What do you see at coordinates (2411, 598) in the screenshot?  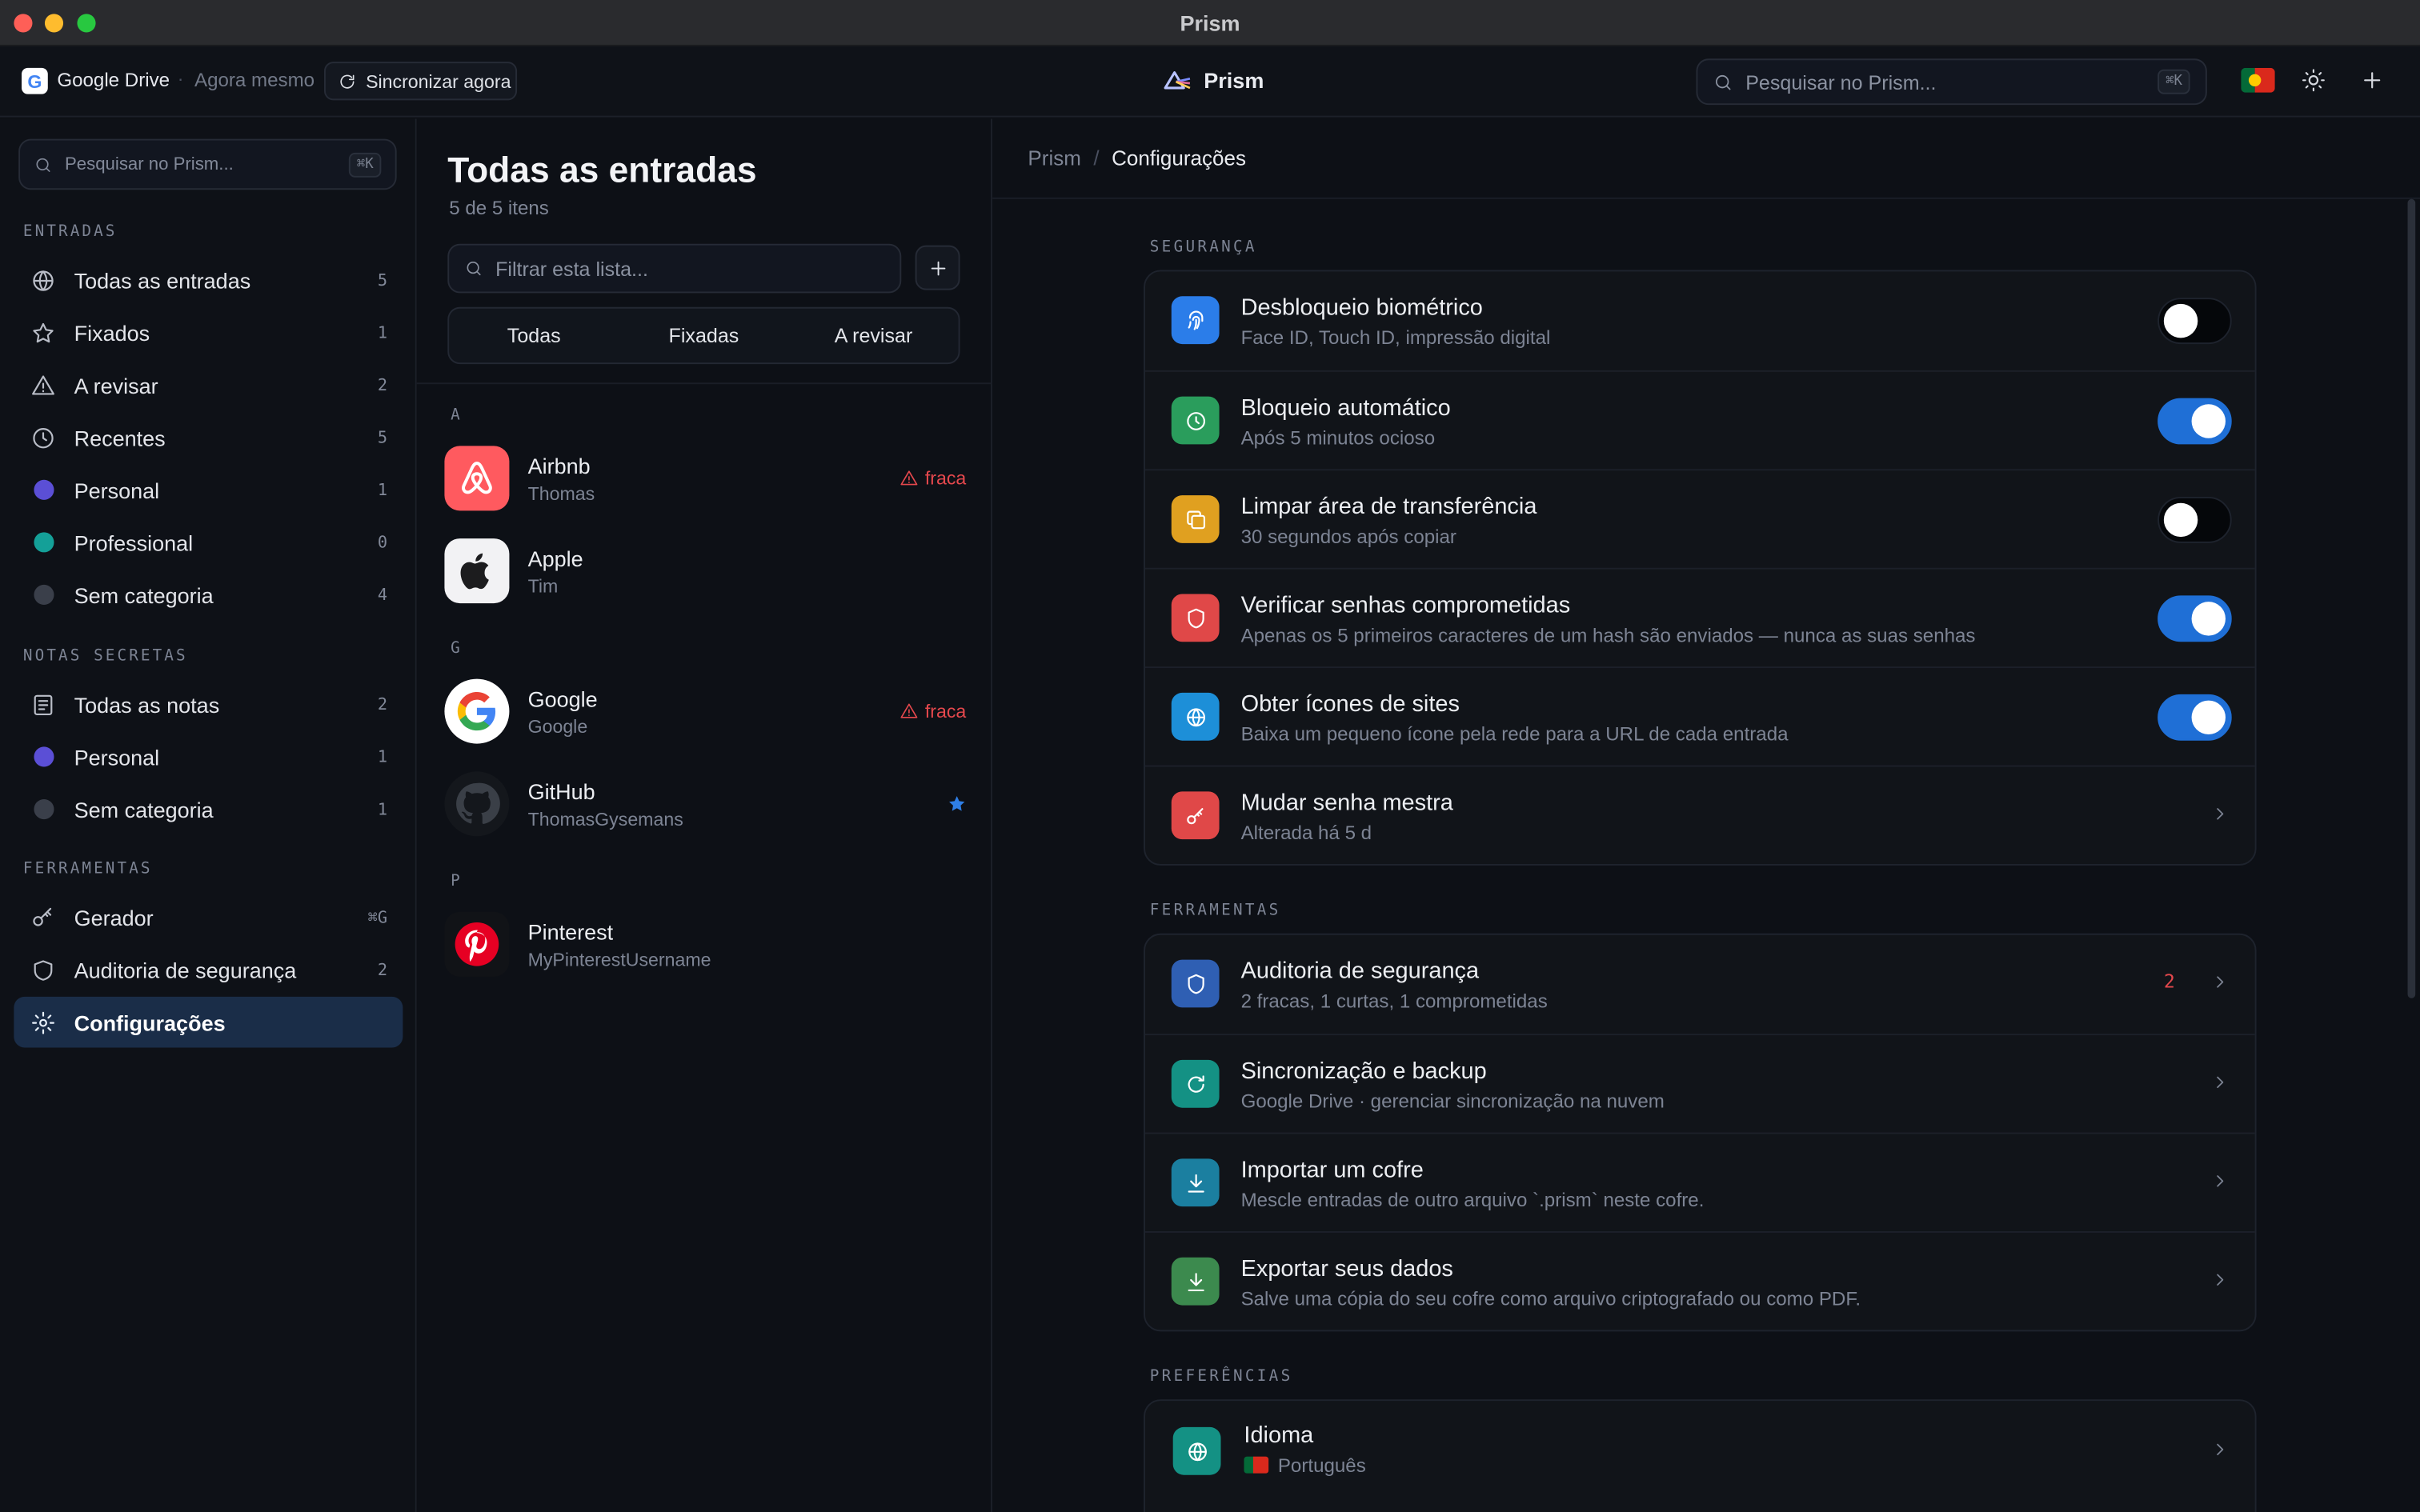 I see `scrollbar` at bounding box center [2411, 598].